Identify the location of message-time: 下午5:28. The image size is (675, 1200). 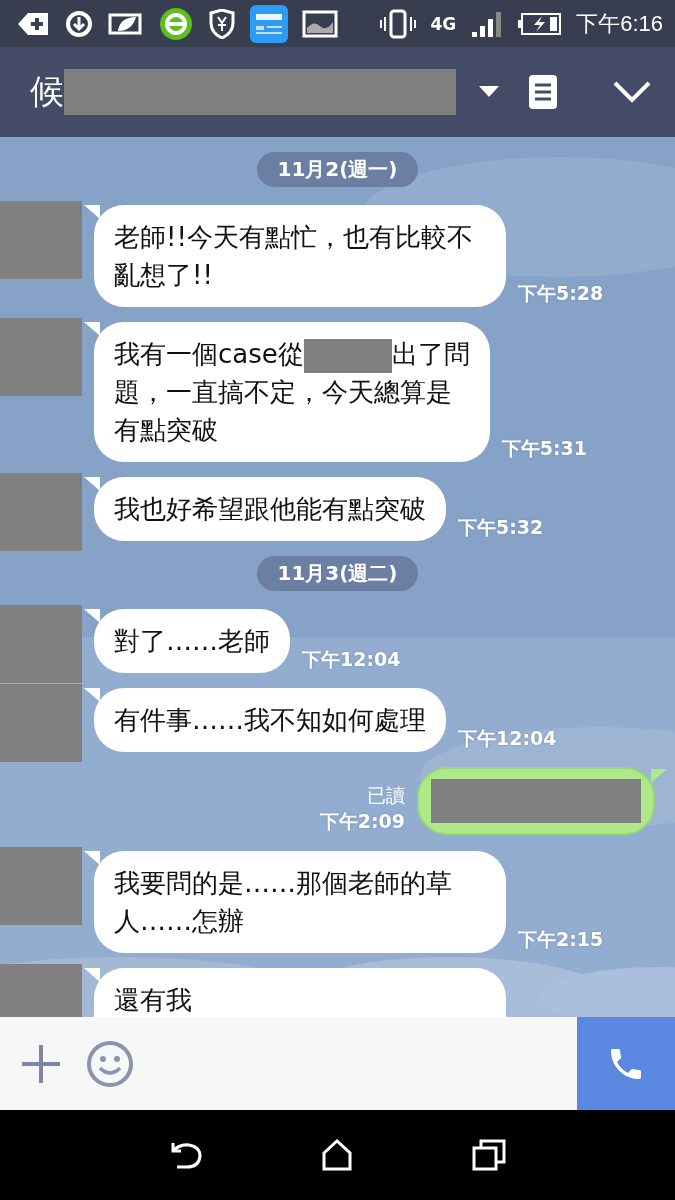
(561, 293).